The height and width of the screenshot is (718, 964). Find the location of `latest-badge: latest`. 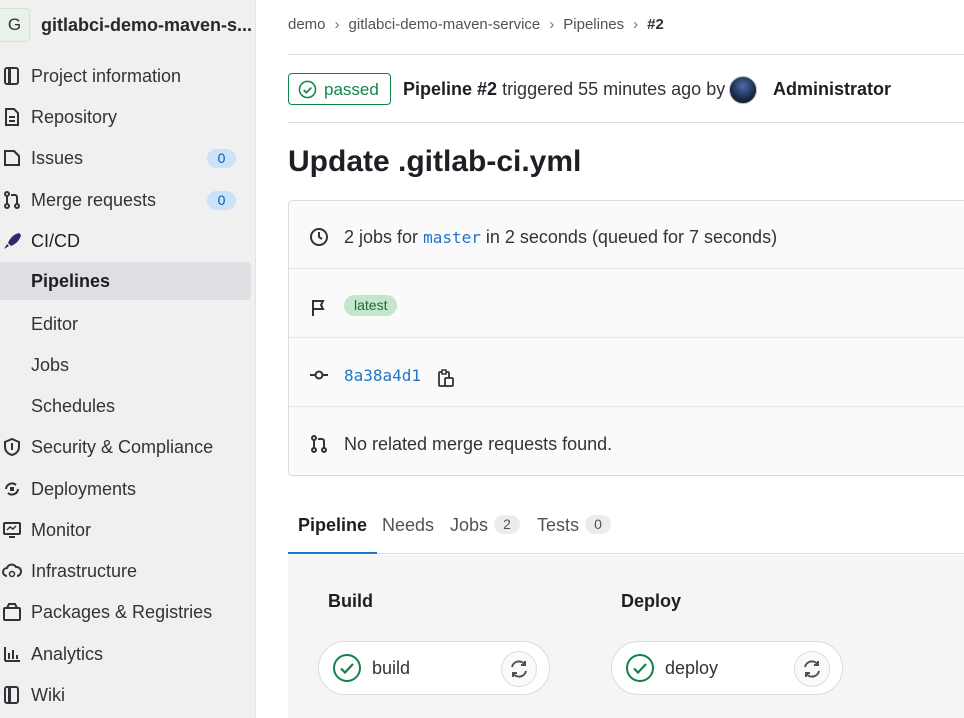

latest-badge: latest is located at coordinates (371, 305).